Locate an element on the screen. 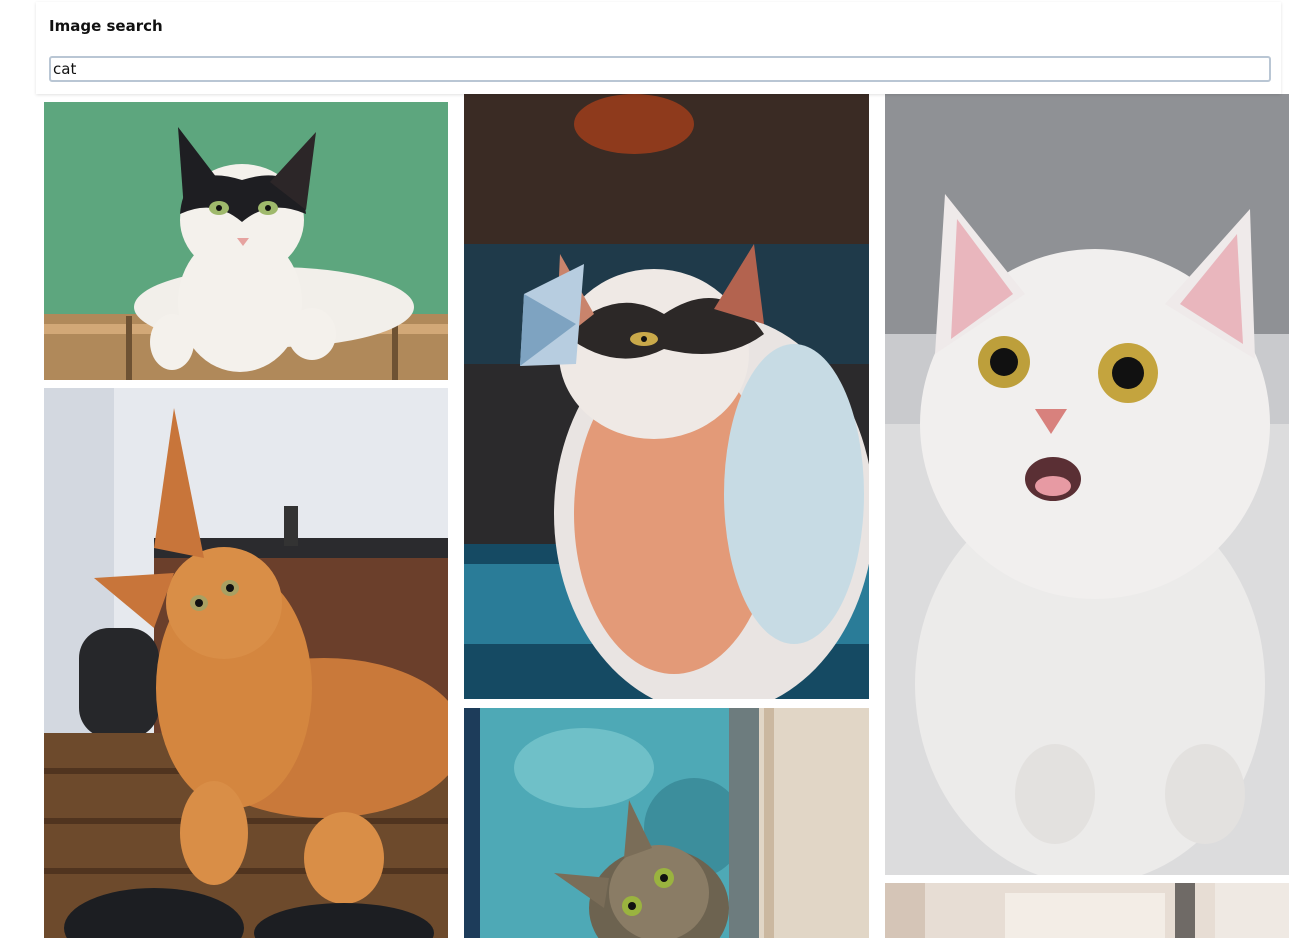  page-title: Image search is located at coordinates (106, 26).